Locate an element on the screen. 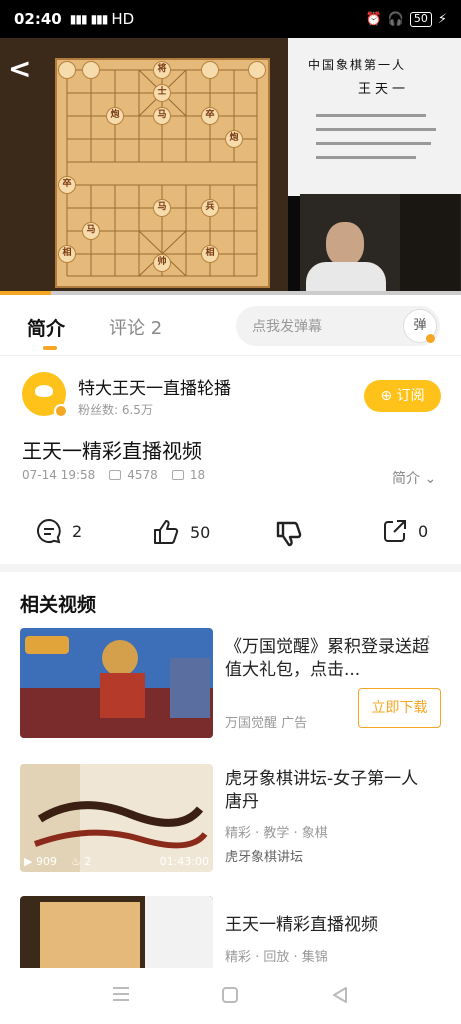 The image size is (461, 1024). room-background is located at coordinates (430, 243).